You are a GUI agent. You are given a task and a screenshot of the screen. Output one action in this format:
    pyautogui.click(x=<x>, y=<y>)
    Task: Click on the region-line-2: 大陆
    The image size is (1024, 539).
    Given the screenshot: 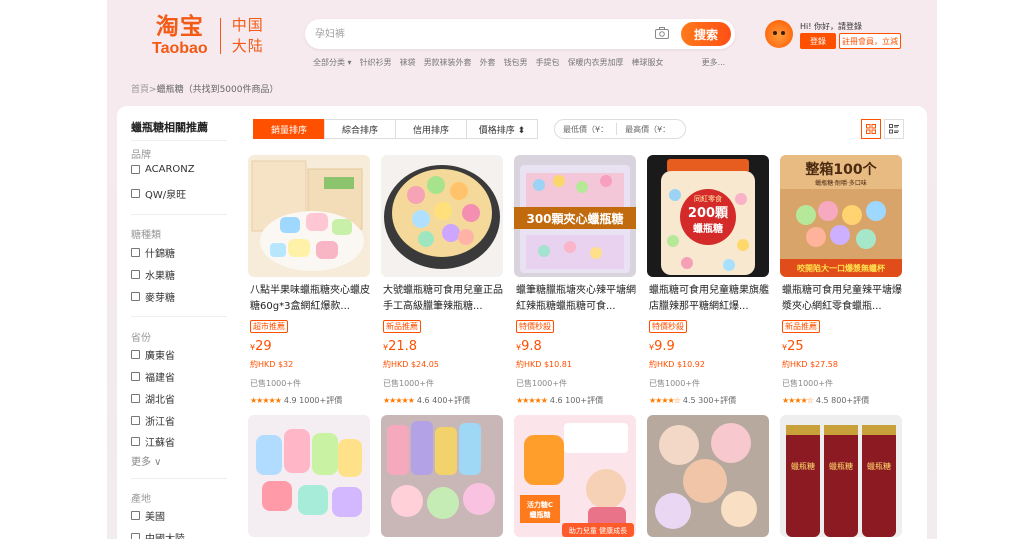 What is the action you would take?
    pyautogui.click(x=247, y=45)
    